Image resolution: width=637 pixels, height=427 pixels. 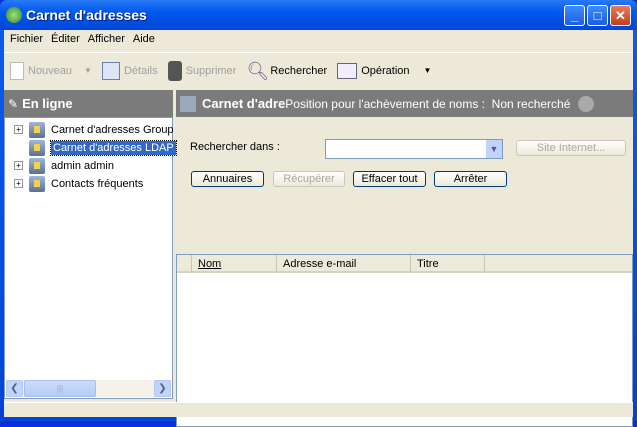 What do you see at coordinates (597, 15) in the screenshot?
I see `maximize-button: □` at bounding box center [597, 15].